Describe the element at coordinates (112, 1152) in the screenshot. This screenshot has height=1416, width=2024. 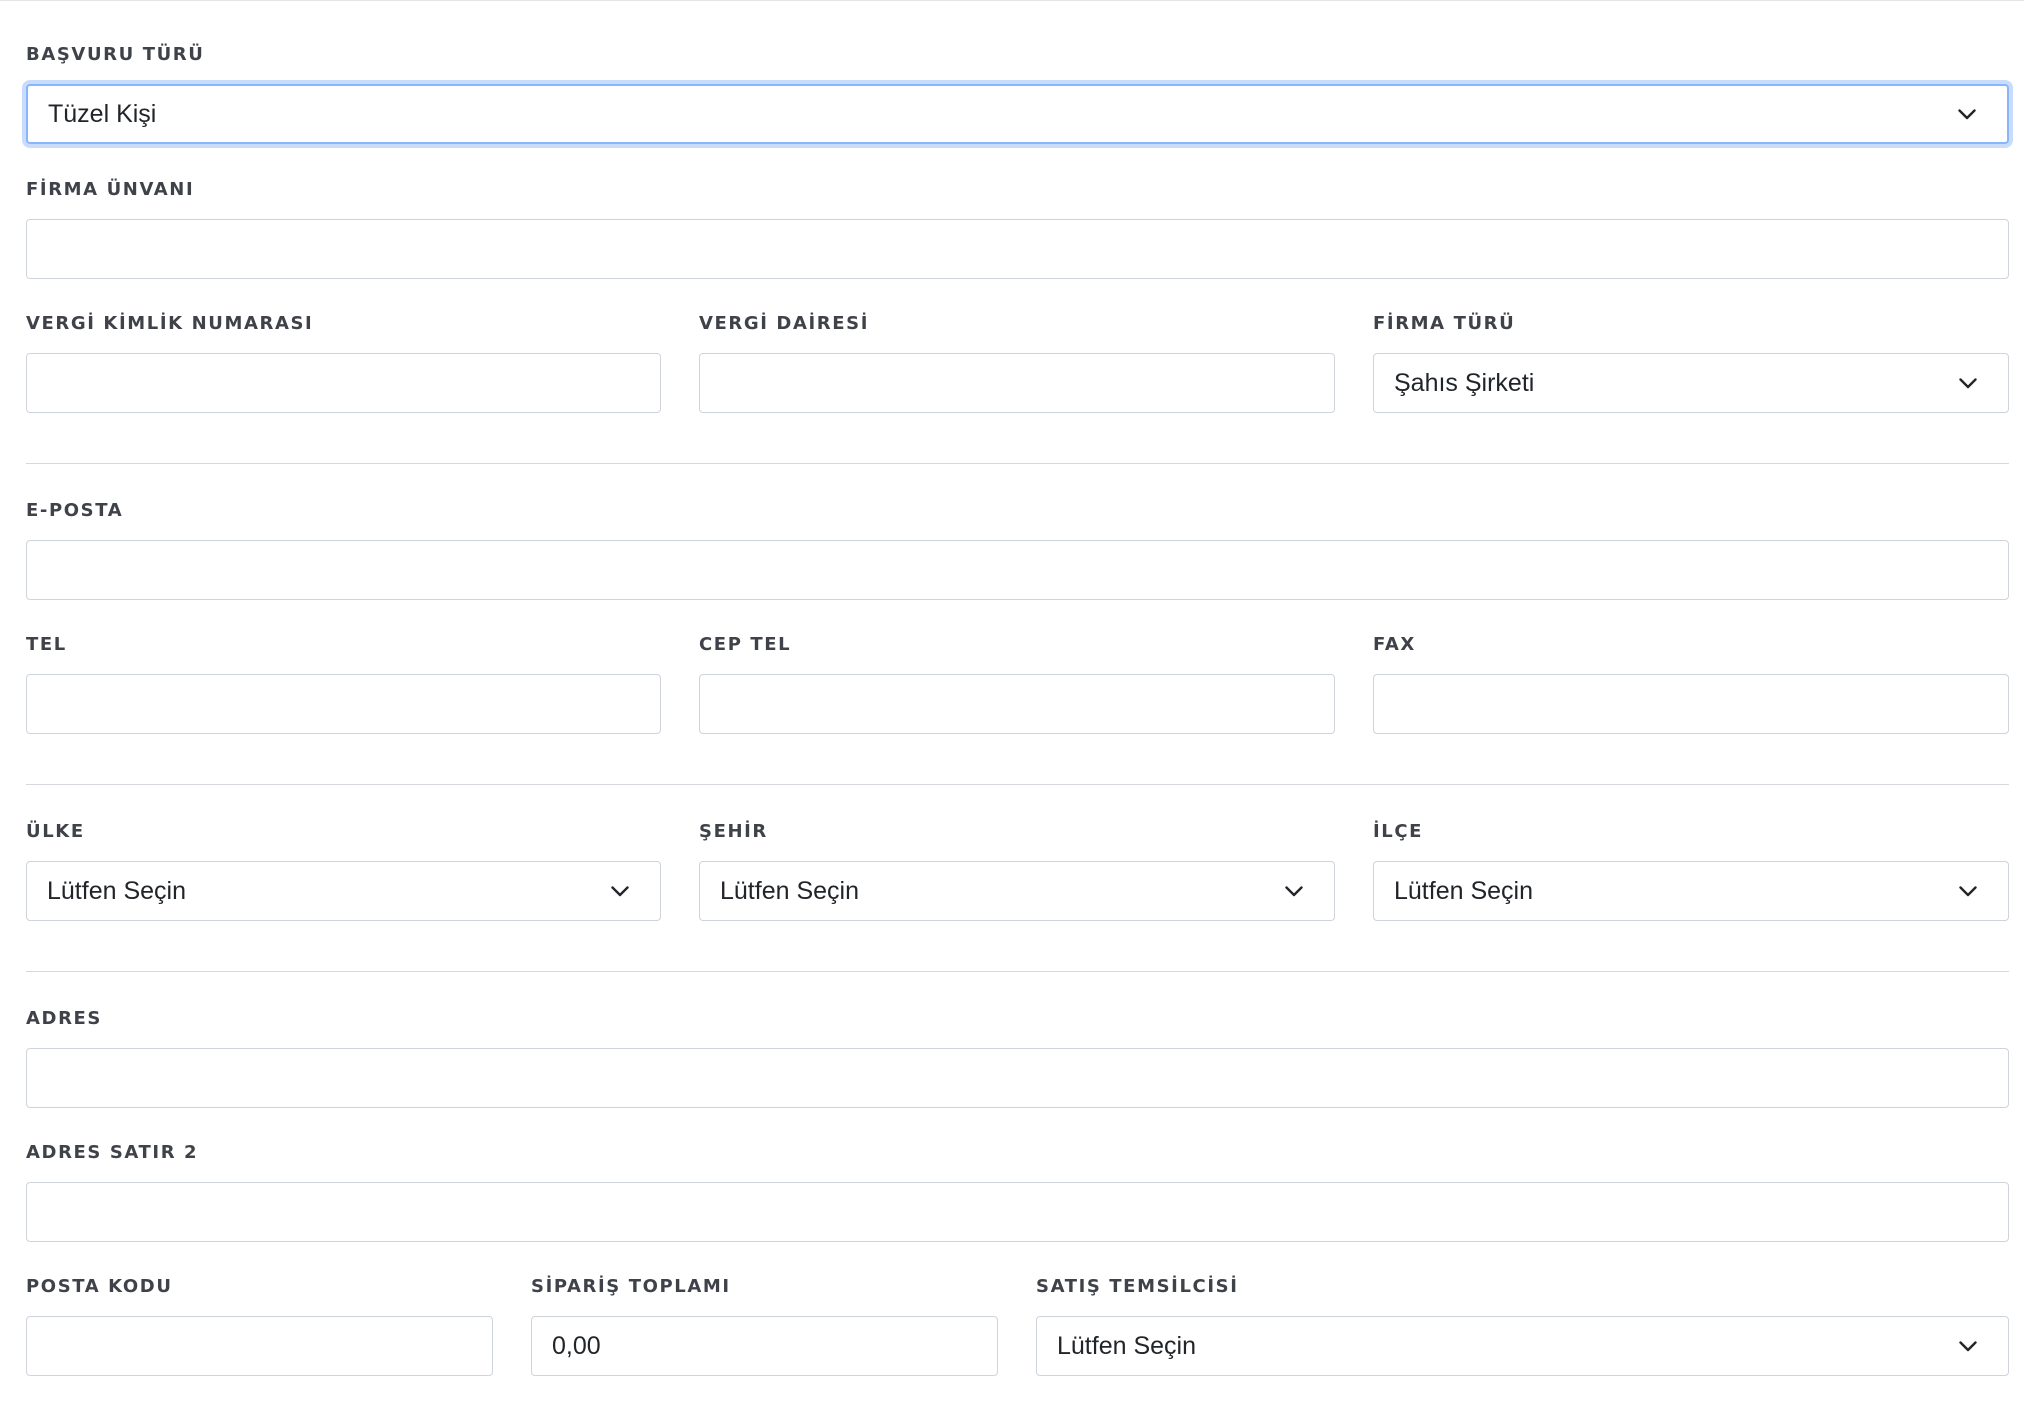
I see `adres-satir-2-label: ADRES SATIR 2` at that location.